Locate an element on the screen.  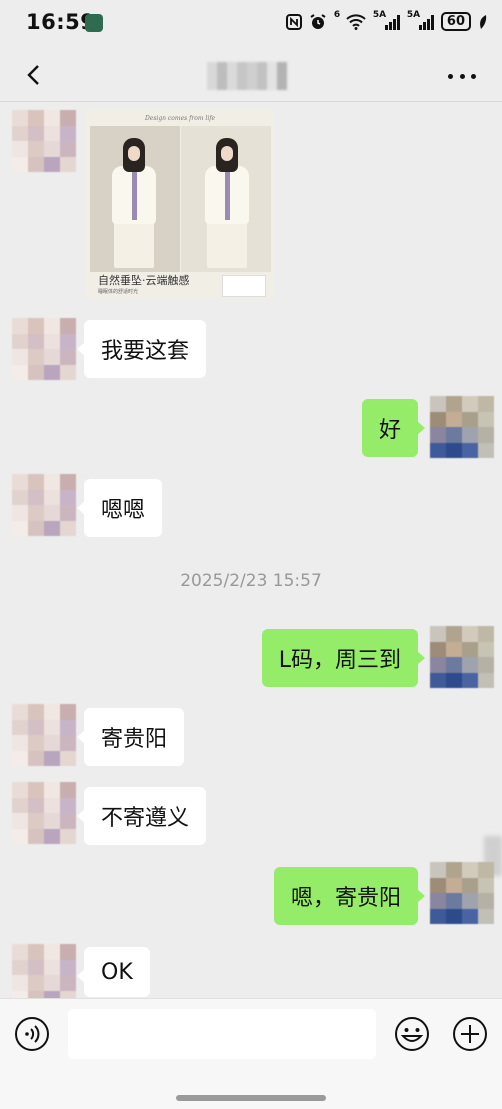
emoji-icon is located at coordinates (412, 1034).